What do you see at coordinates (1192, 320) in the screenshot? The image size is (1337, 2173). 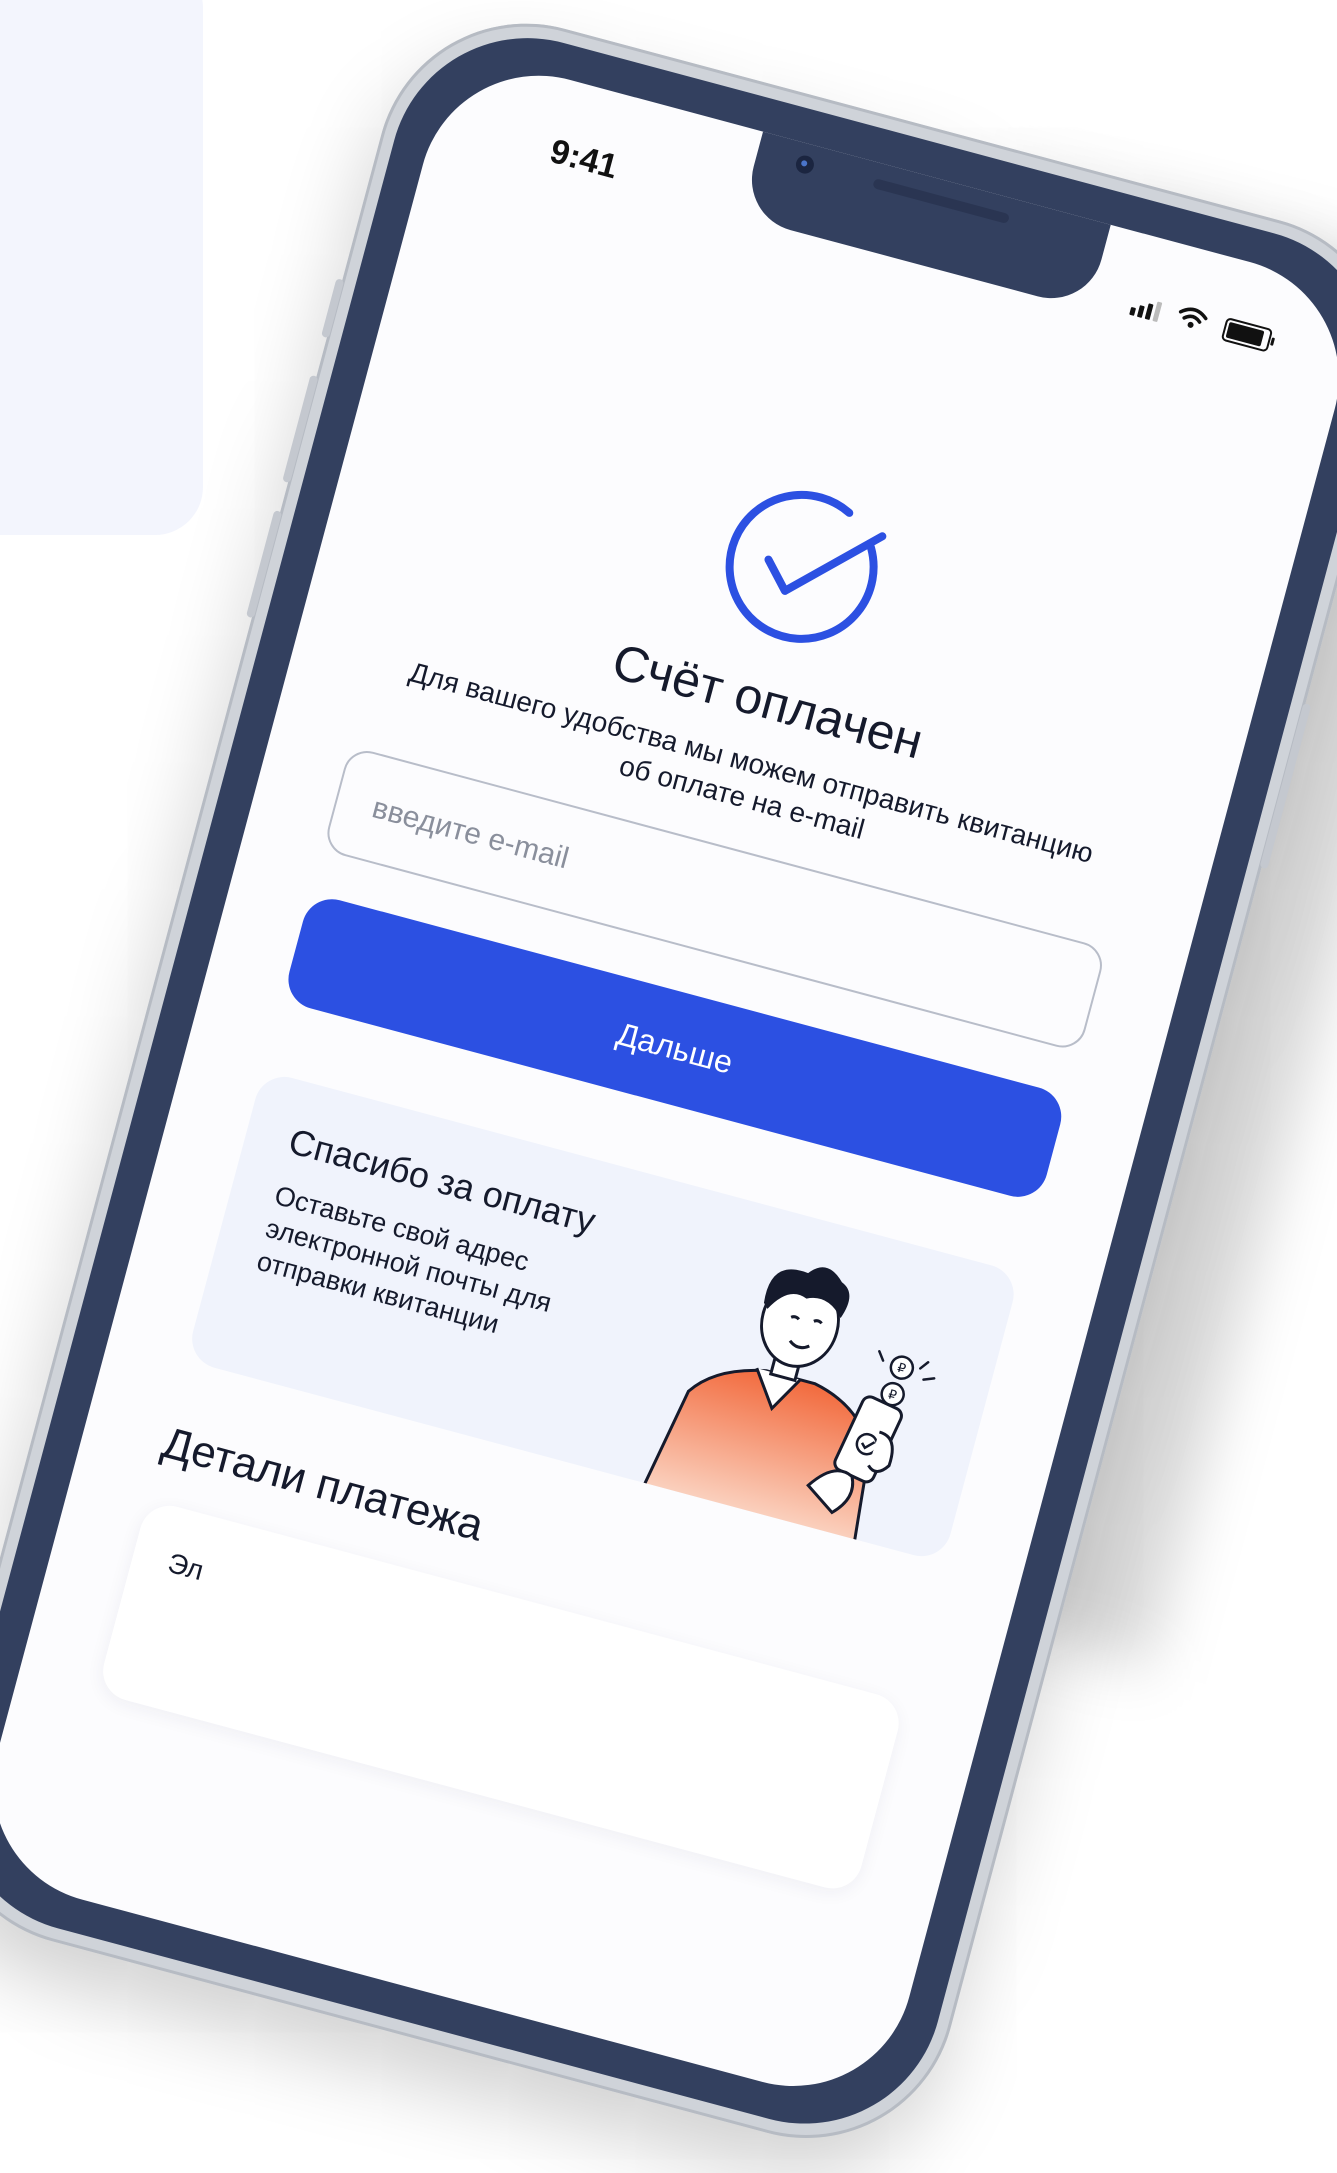 I see `wifi-icon` at bounding box center [1192, 320].